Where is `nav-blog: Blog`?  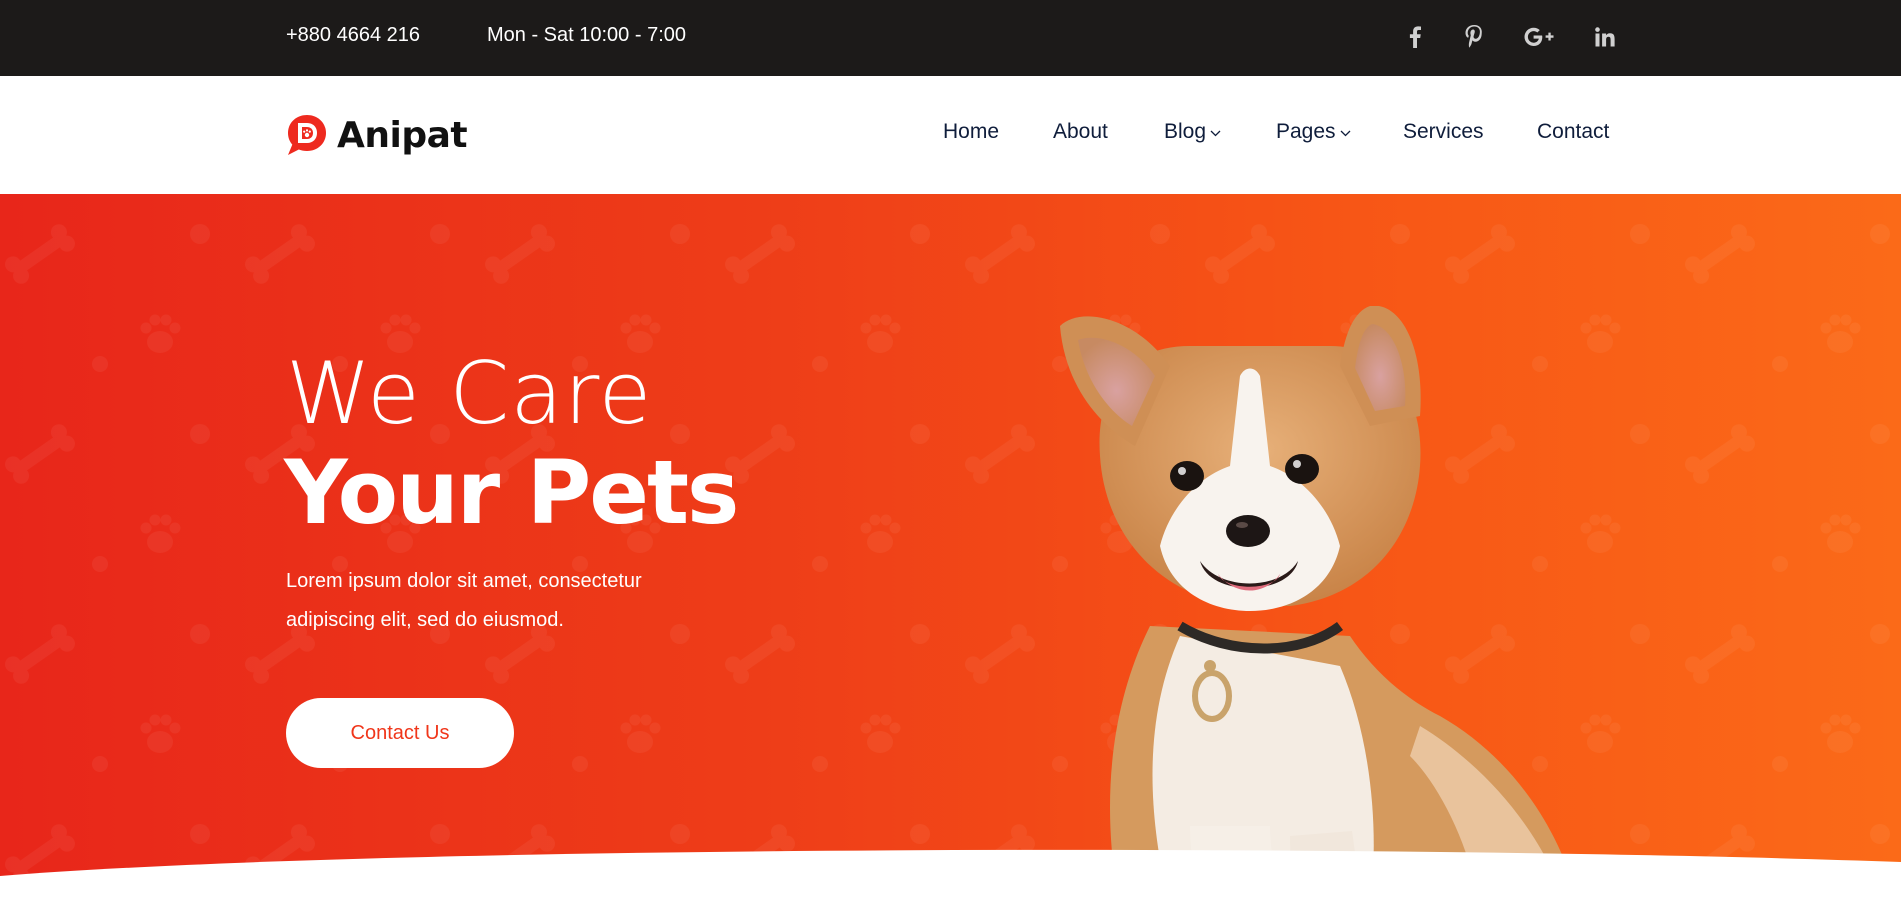
nav-blog: Blog is located at coordinates (1192, 132).